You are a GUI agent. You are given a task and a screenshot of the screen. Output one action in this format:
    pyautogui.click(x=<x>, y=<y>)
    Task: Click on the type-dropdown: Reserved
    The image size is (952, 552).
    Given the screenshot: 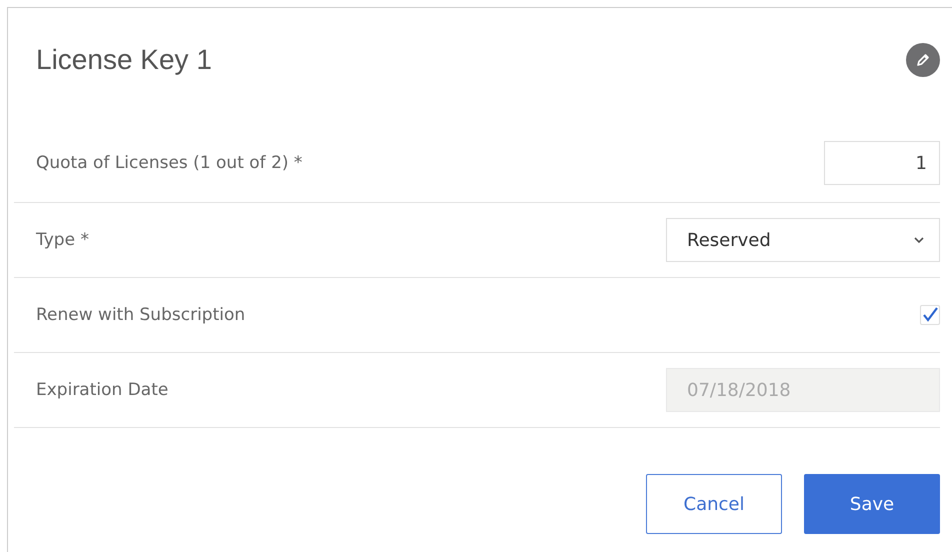 What is the action you would take?
    pyautogui.click(x=803, y=240)
    